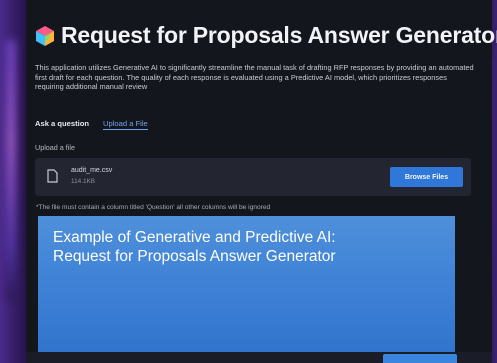  I want to click on page-title: Request for Proposals Answer Generator, so click(279, 35).